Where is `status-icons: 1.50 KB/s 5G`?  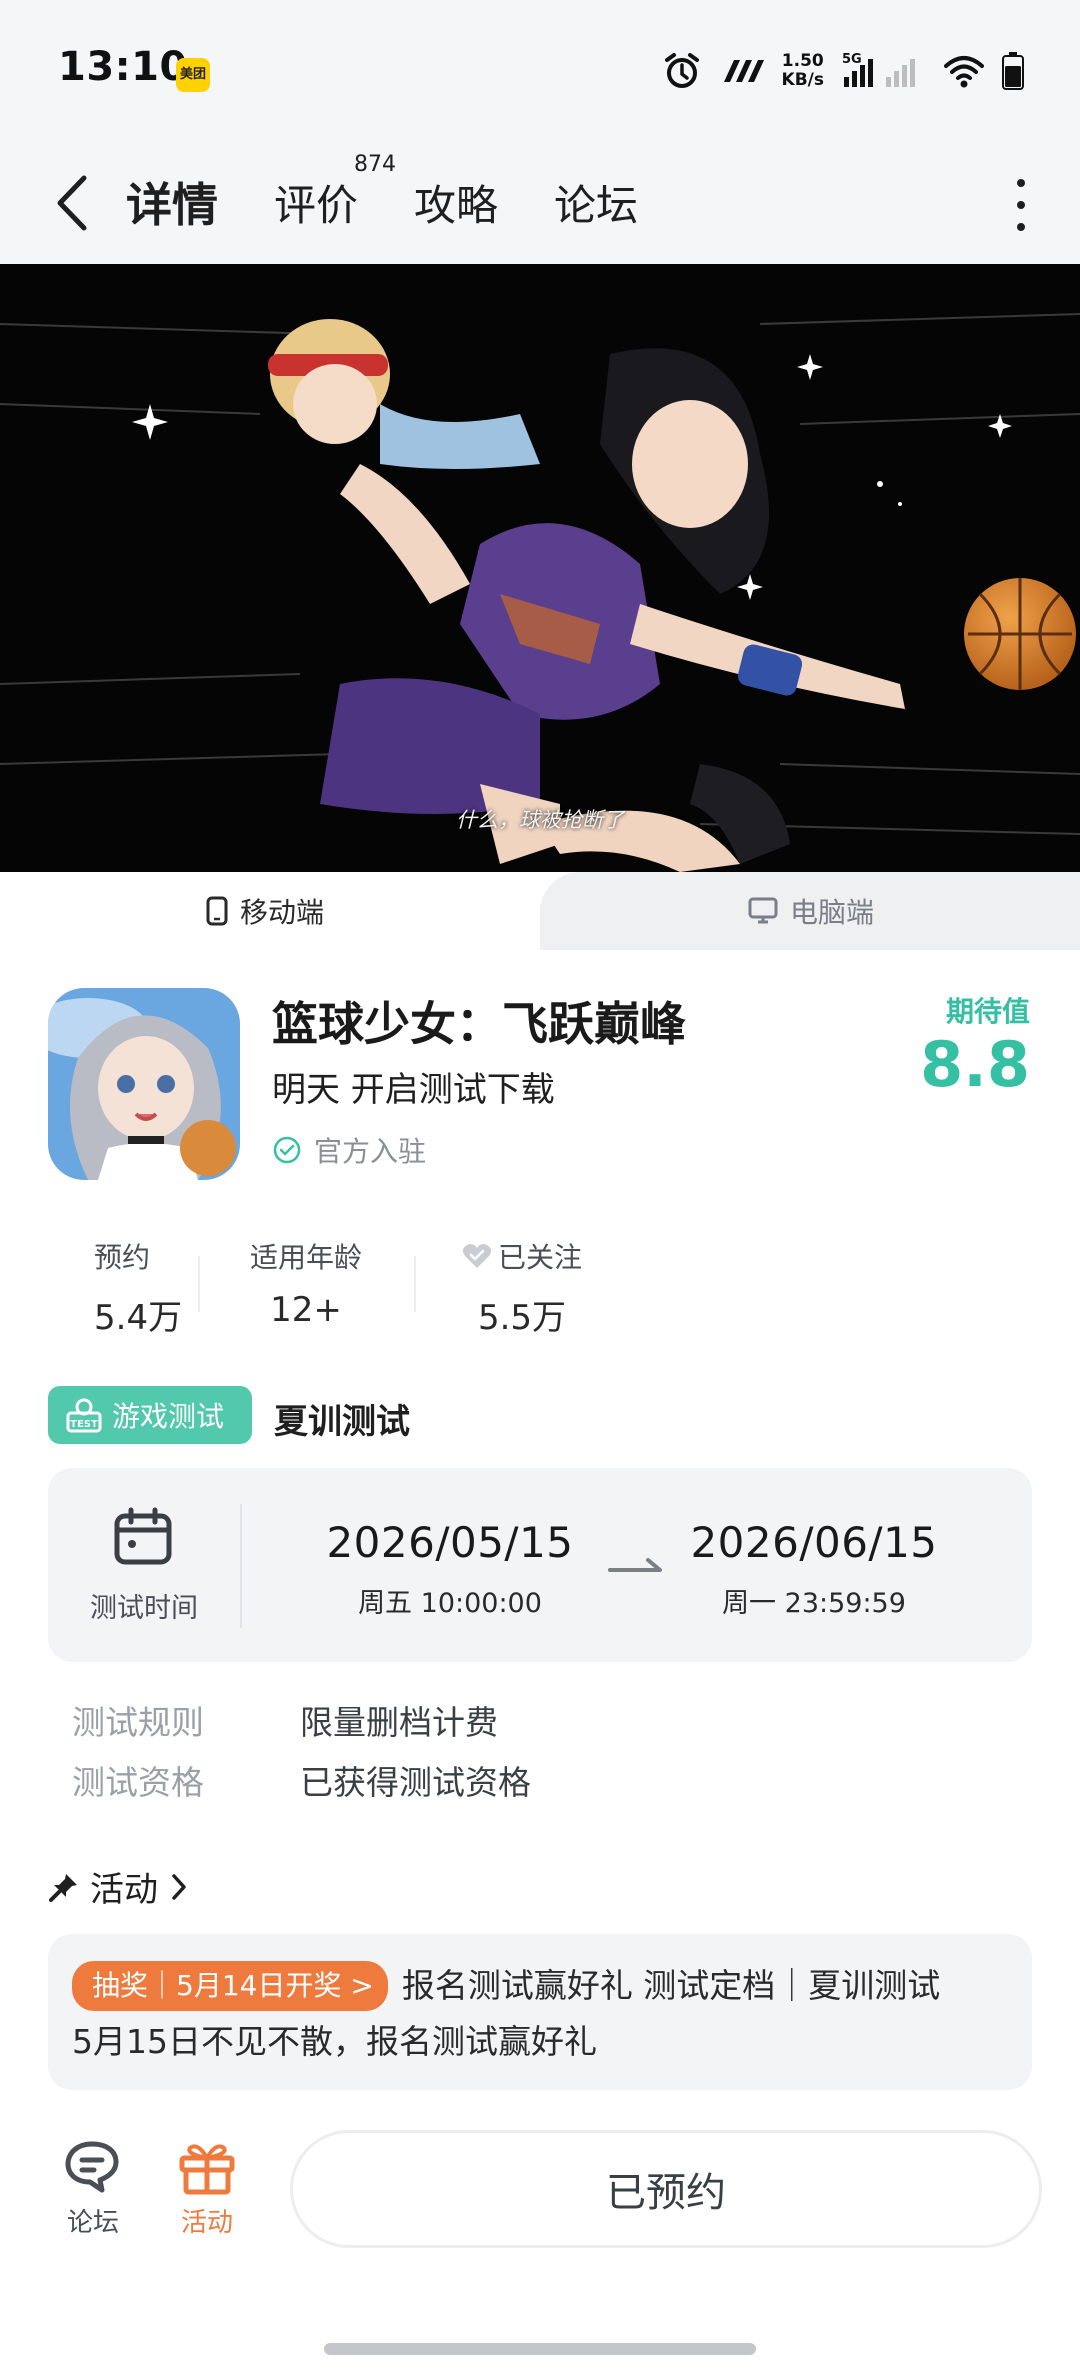 status-icons: 1.50 KB/s 5G is located at coordinates (843, 71).